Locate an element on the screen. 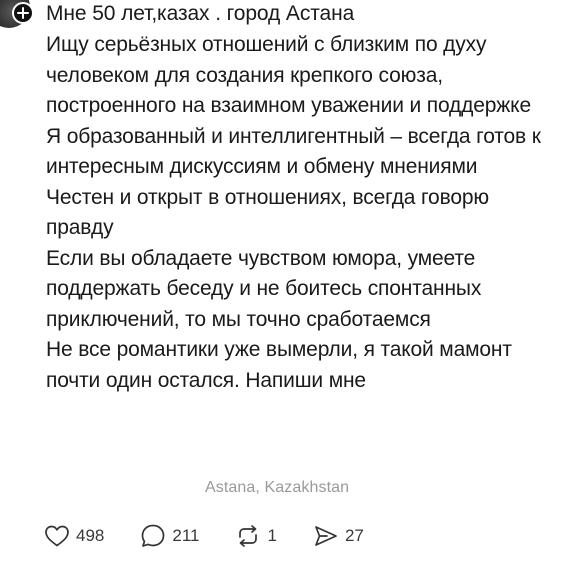 The width and height of the screenshot is (563, 567). comment-button: 211 is located at coordinates (169, 536).